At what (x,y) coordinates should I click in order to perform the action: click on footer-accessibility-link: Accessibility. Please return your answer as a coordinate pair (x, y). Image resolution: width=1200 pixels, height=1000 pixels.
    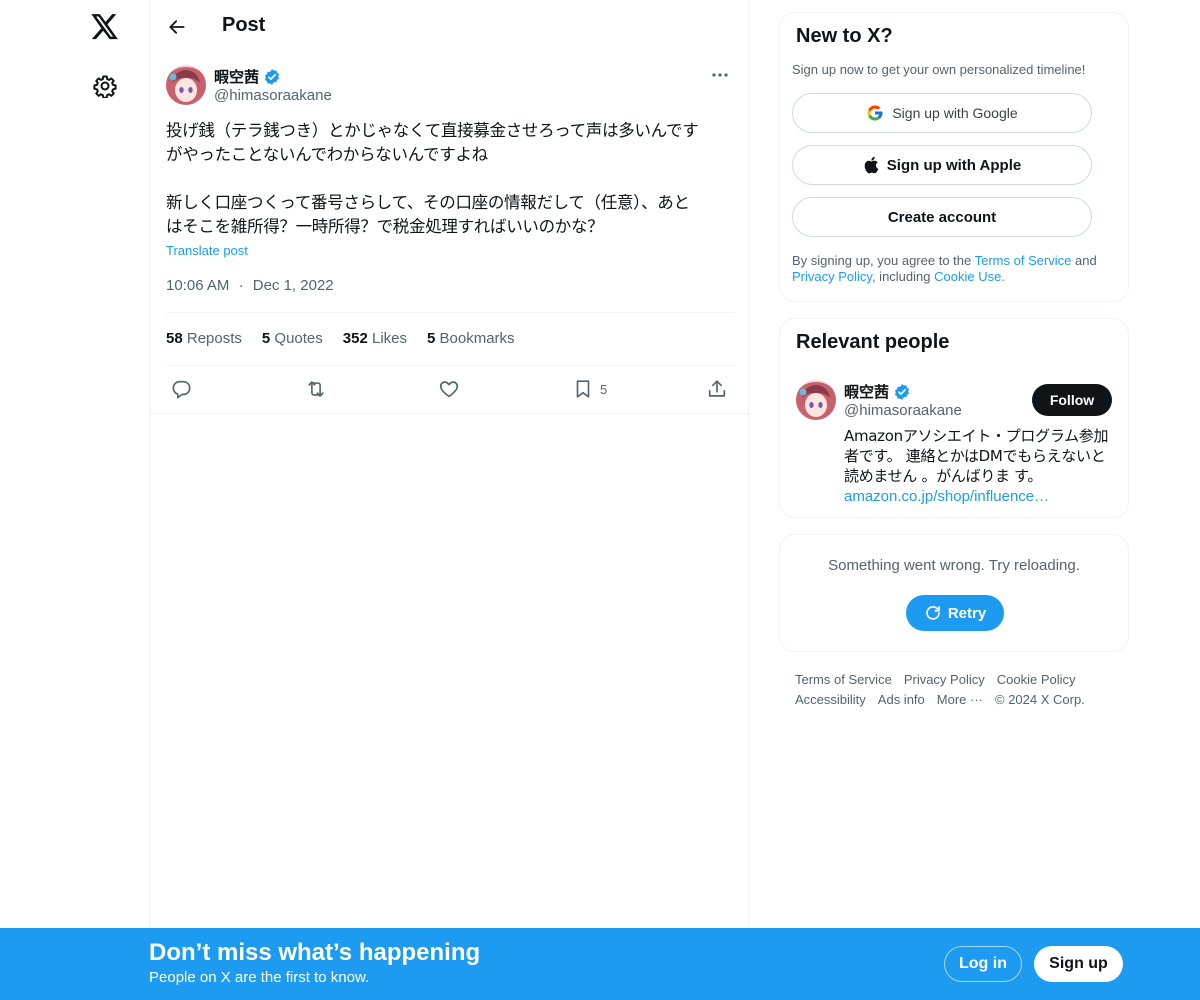
    Looking at the image, I should click on (830, 699).